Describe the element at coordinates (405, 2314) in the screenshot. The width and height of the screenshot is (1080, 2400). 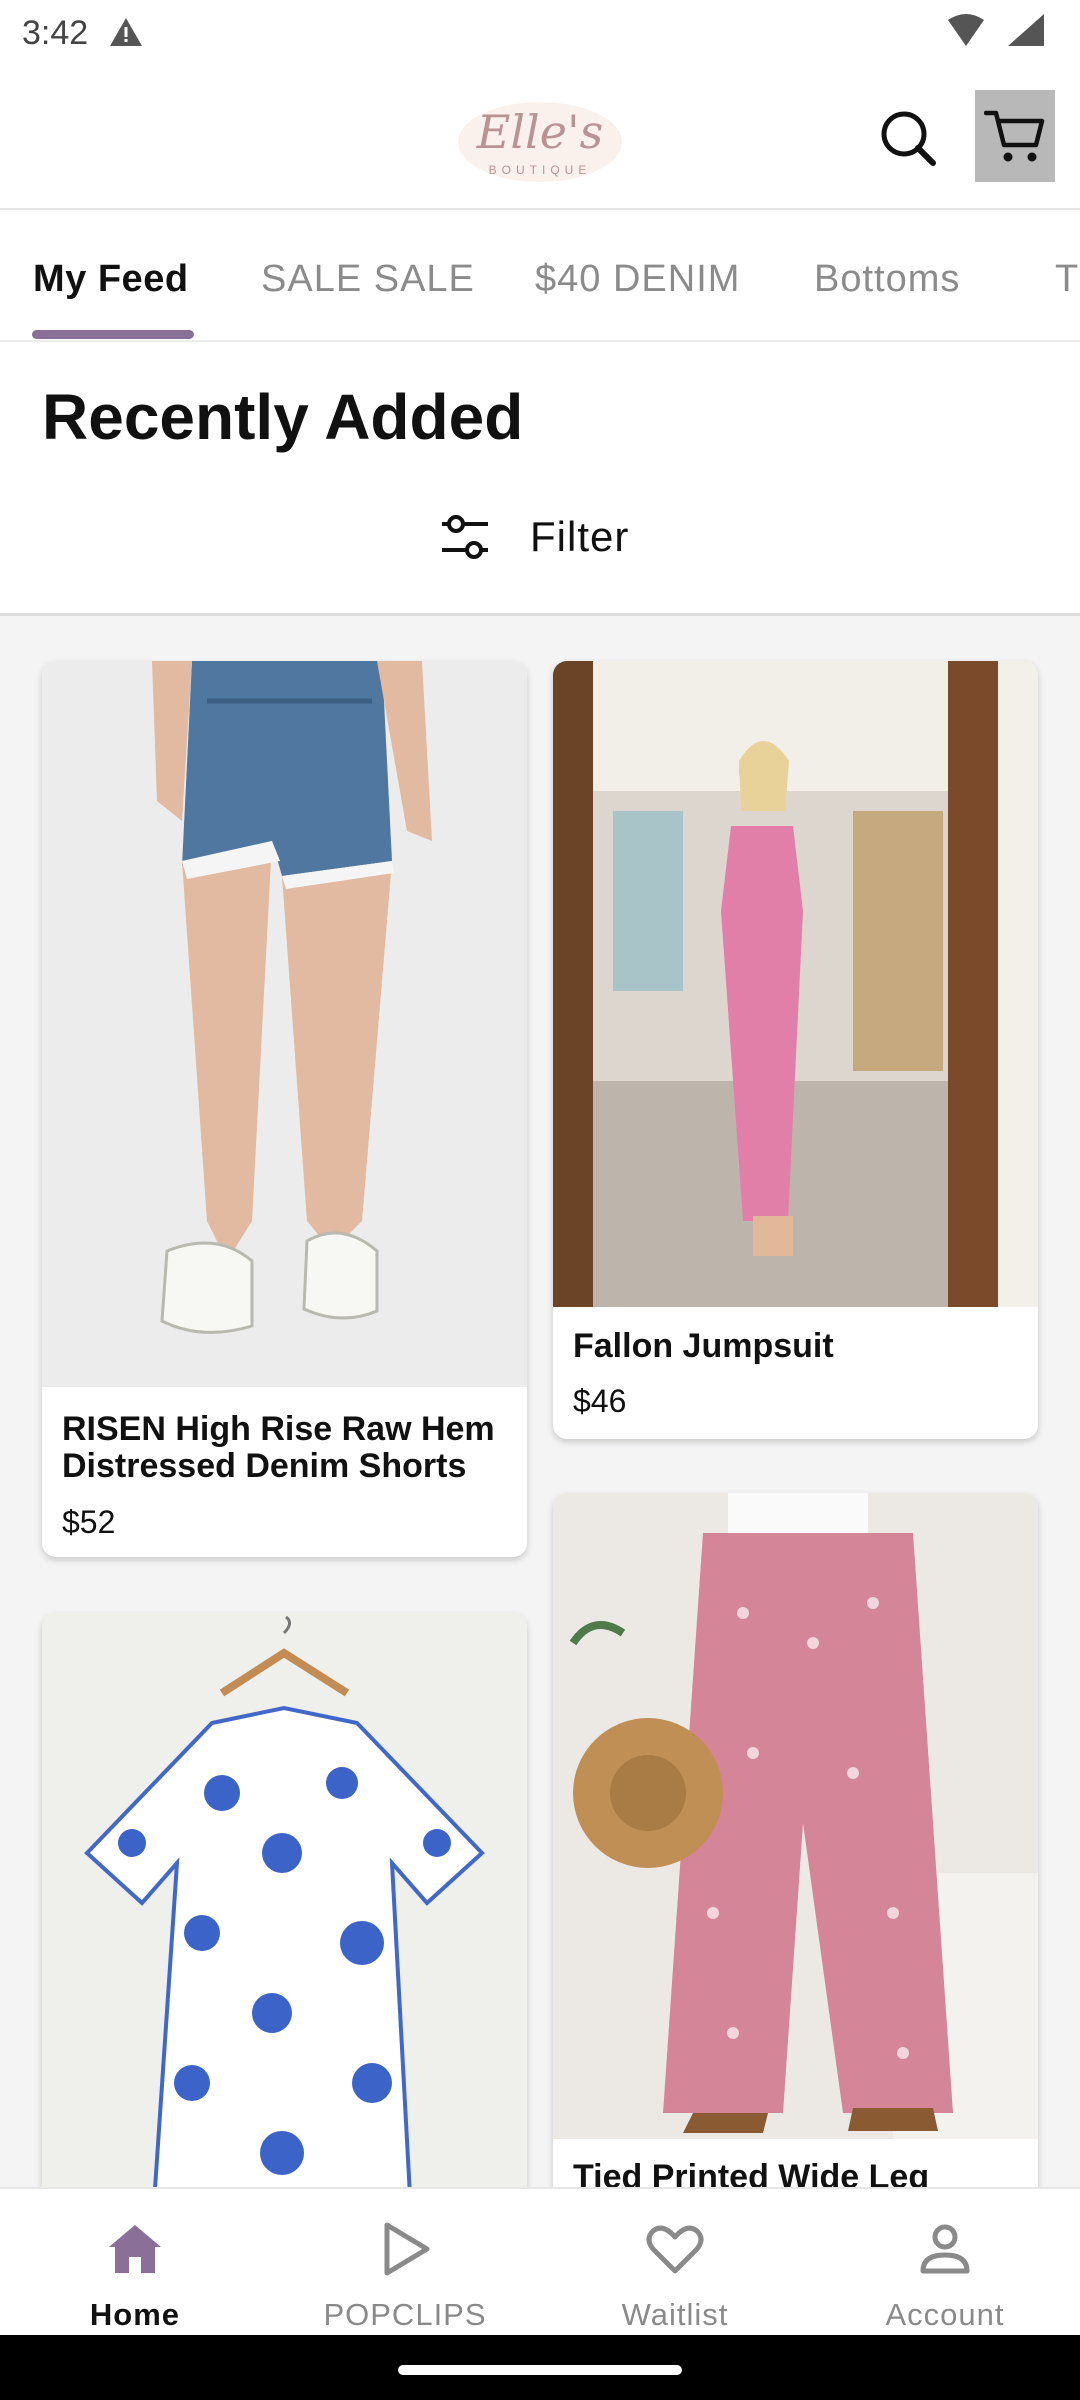
I see `nav-label: POPCLIPS` at that location.